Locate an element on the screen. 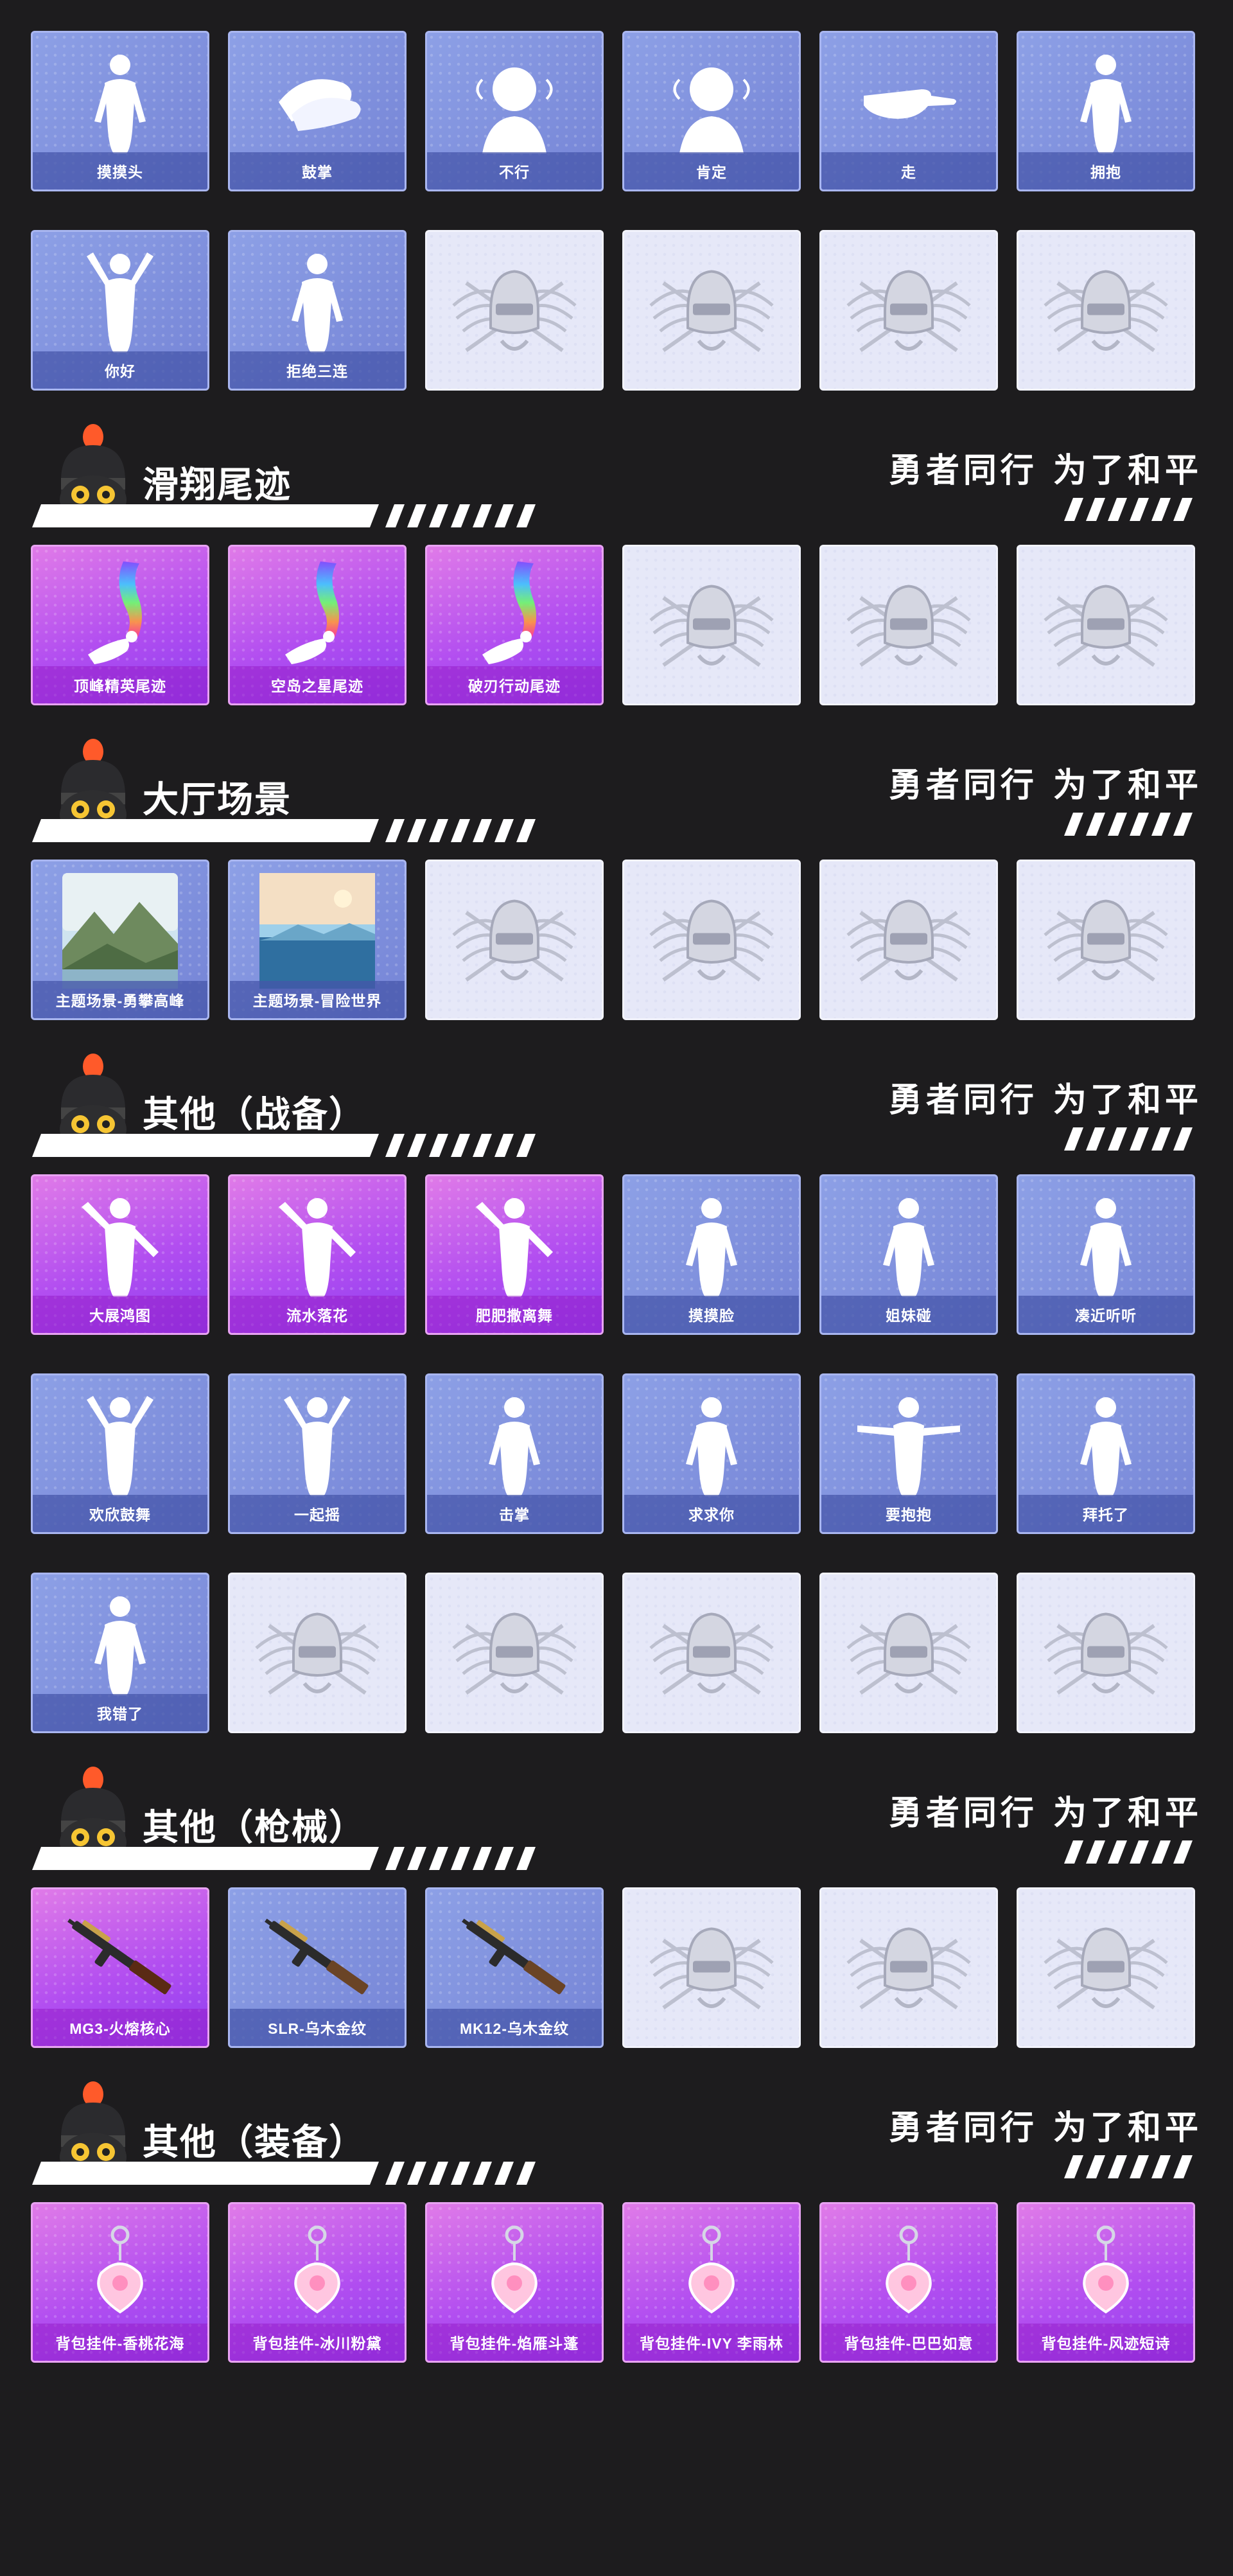 The height and width of the screenshot is (2576, 1233). reward-card: 背包挂件-IVY 李雨林 is located at coordinates (711, 2282).